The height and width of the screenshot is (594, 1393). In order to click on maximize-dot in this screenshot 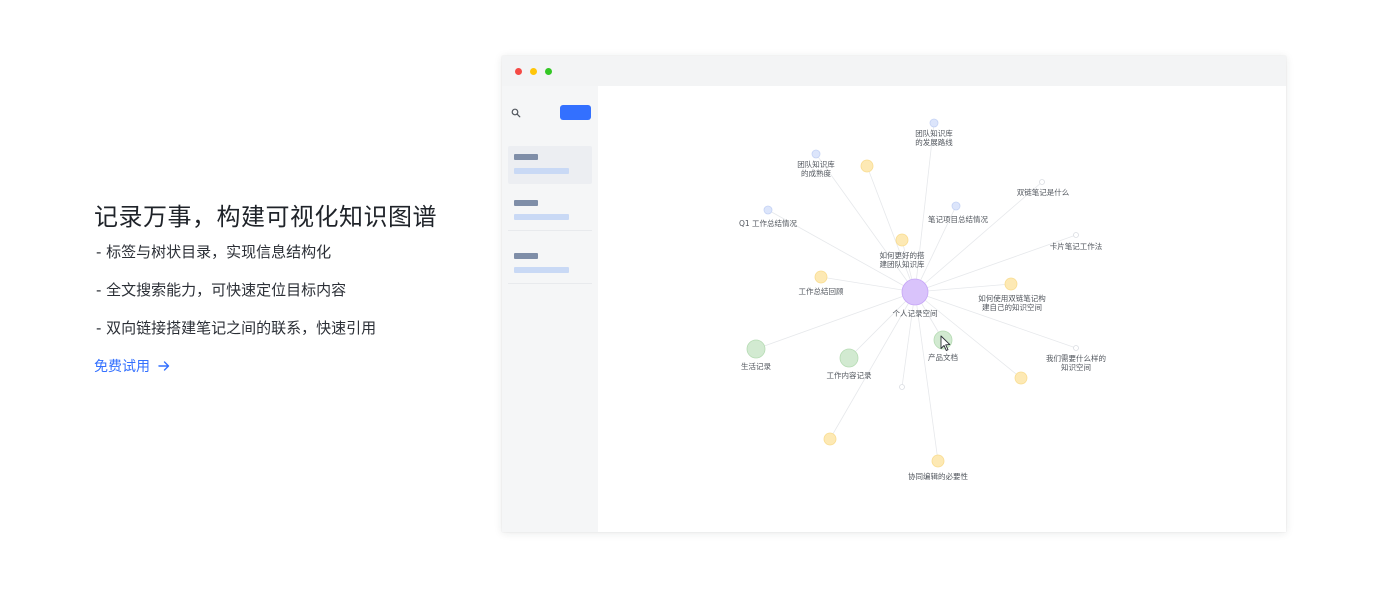, I will do `click(548, 71)`.